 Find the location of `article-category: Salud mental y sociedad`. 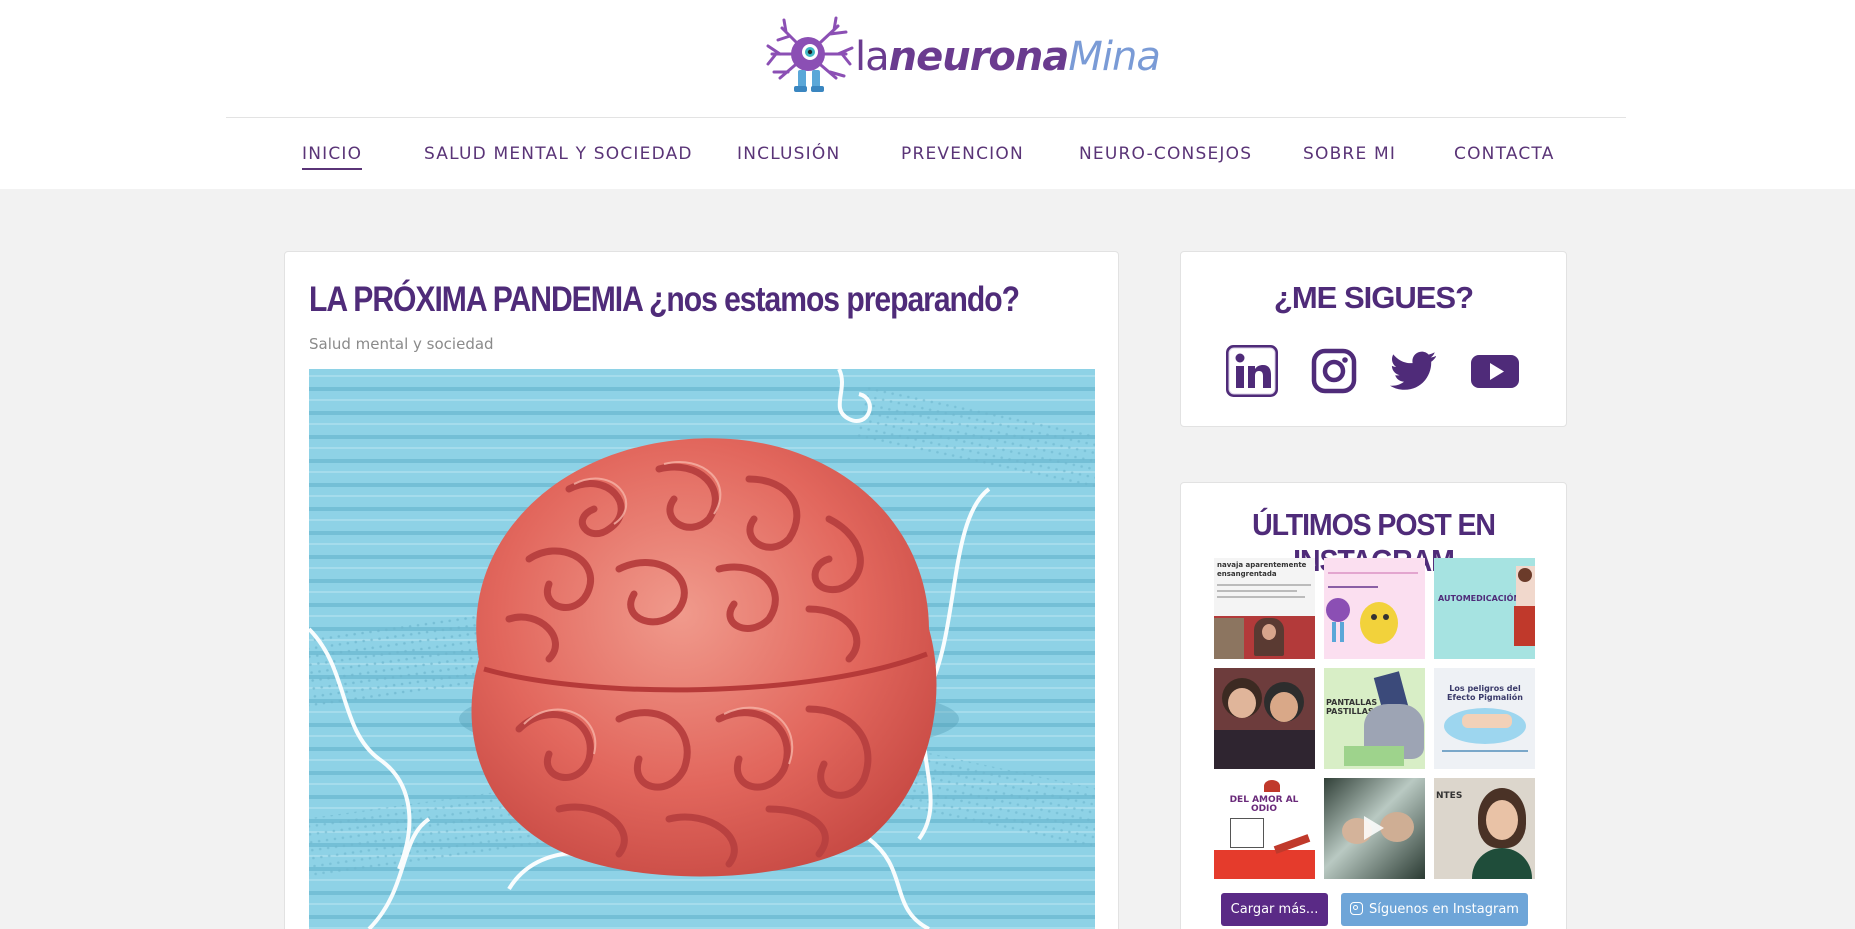

article-category: Salud mental y sociedad is located at coordinates (401, 344).